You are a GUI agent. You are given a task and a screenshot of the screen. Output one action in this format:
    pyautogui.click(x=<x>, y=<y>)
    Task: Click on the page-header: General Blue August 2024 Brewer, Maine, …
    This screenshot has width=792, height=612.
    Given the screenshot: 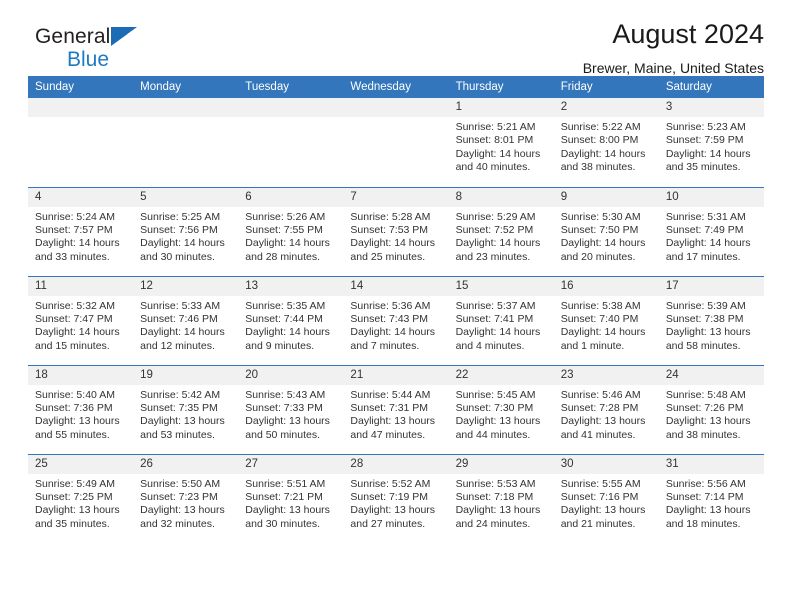 What is the action you would take?
    pyautogui.click(x=396, y=38)
    